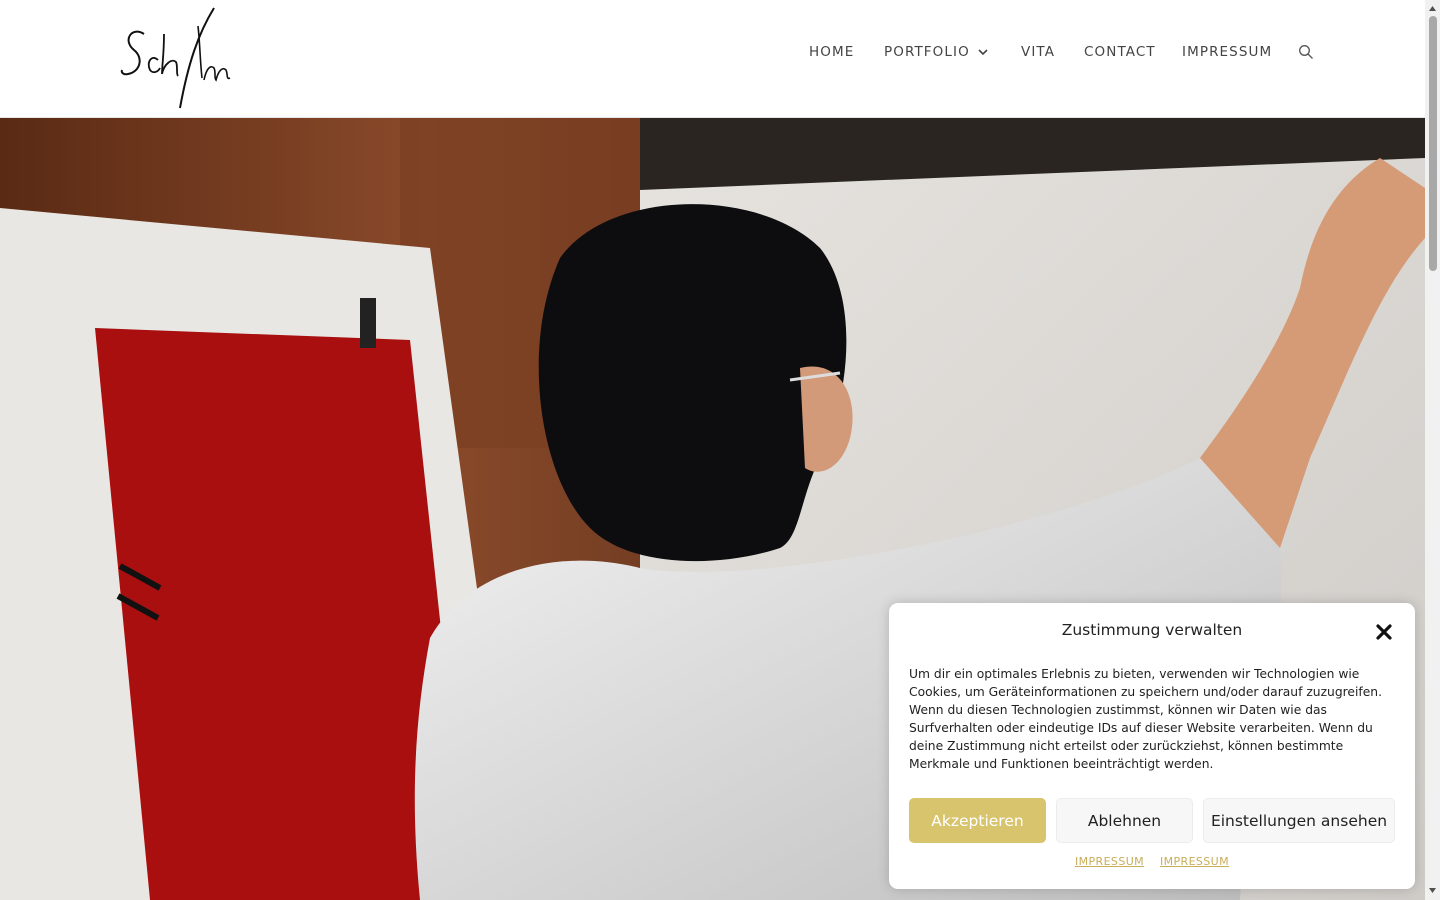 The image size is (1440, 900). Describe the element at coordinates (1299, 820) in the screenshot. I see `view-settings-button: Einstellungen ansehen` at that location.